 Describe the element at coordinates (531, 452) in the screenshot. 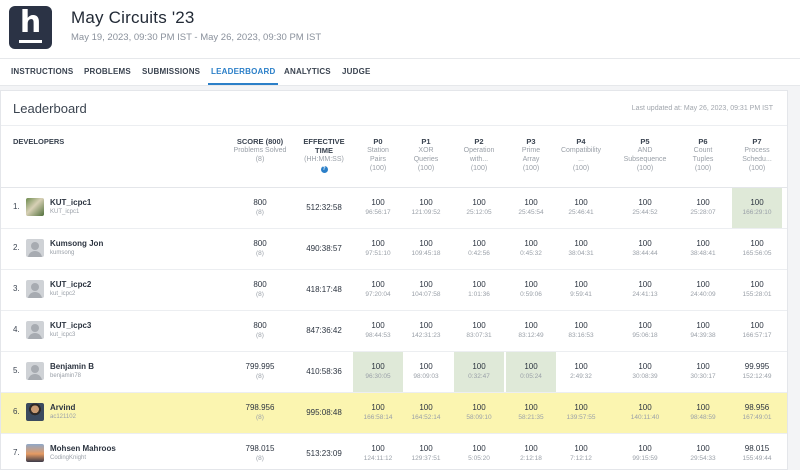

I see `problem-cell: 100 2:12:18` at that location.